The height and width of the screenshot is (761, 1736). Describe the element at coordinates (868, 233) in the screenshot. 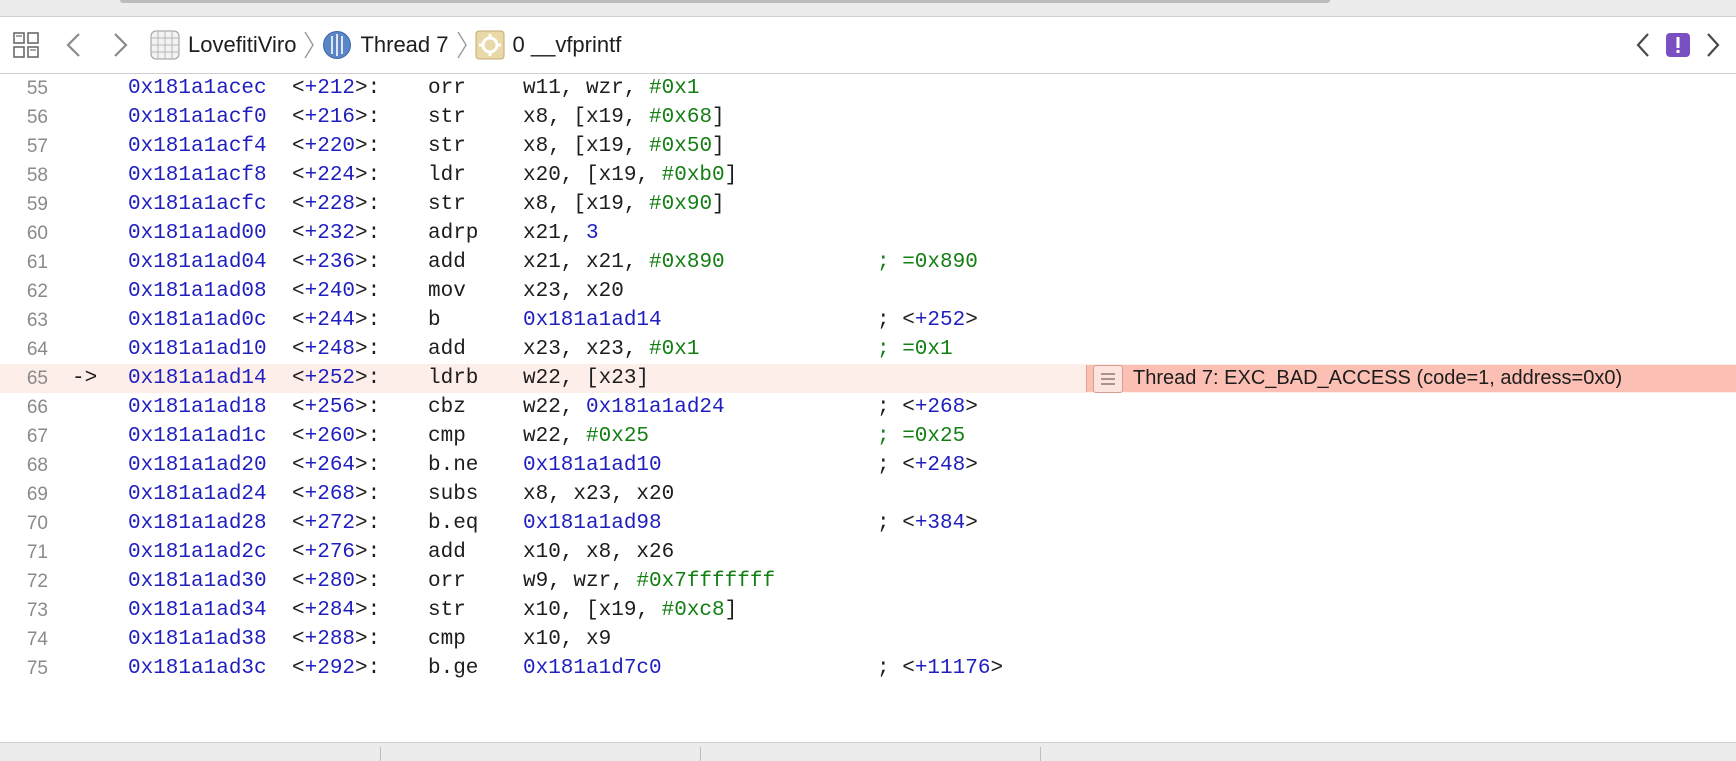

I see `instruction-row: 60 0x181a1ad00 <+232>: adrp x21, 3` at that location.